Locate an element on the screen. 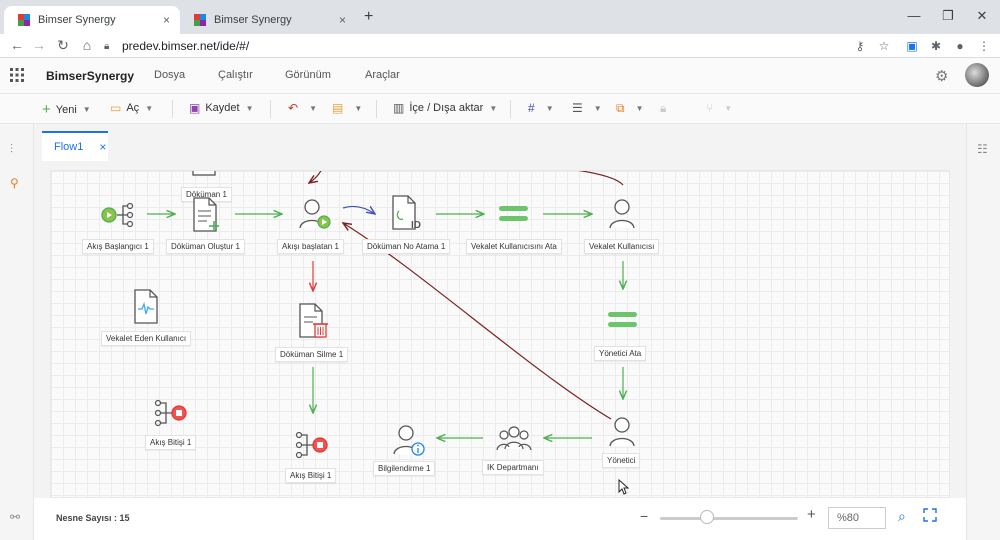  profile-icon: ● is located at coordinates (960, 46).